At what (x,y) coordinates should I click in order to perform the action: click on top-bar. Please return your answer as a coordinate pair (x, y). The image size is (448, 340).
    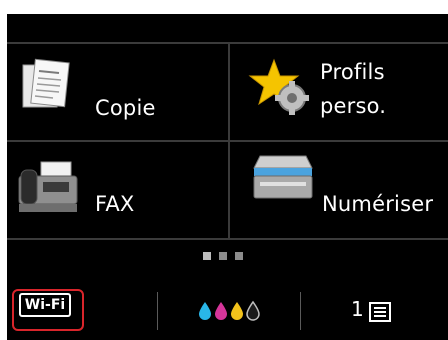
    Looking at the image, I should click on (227, 28).